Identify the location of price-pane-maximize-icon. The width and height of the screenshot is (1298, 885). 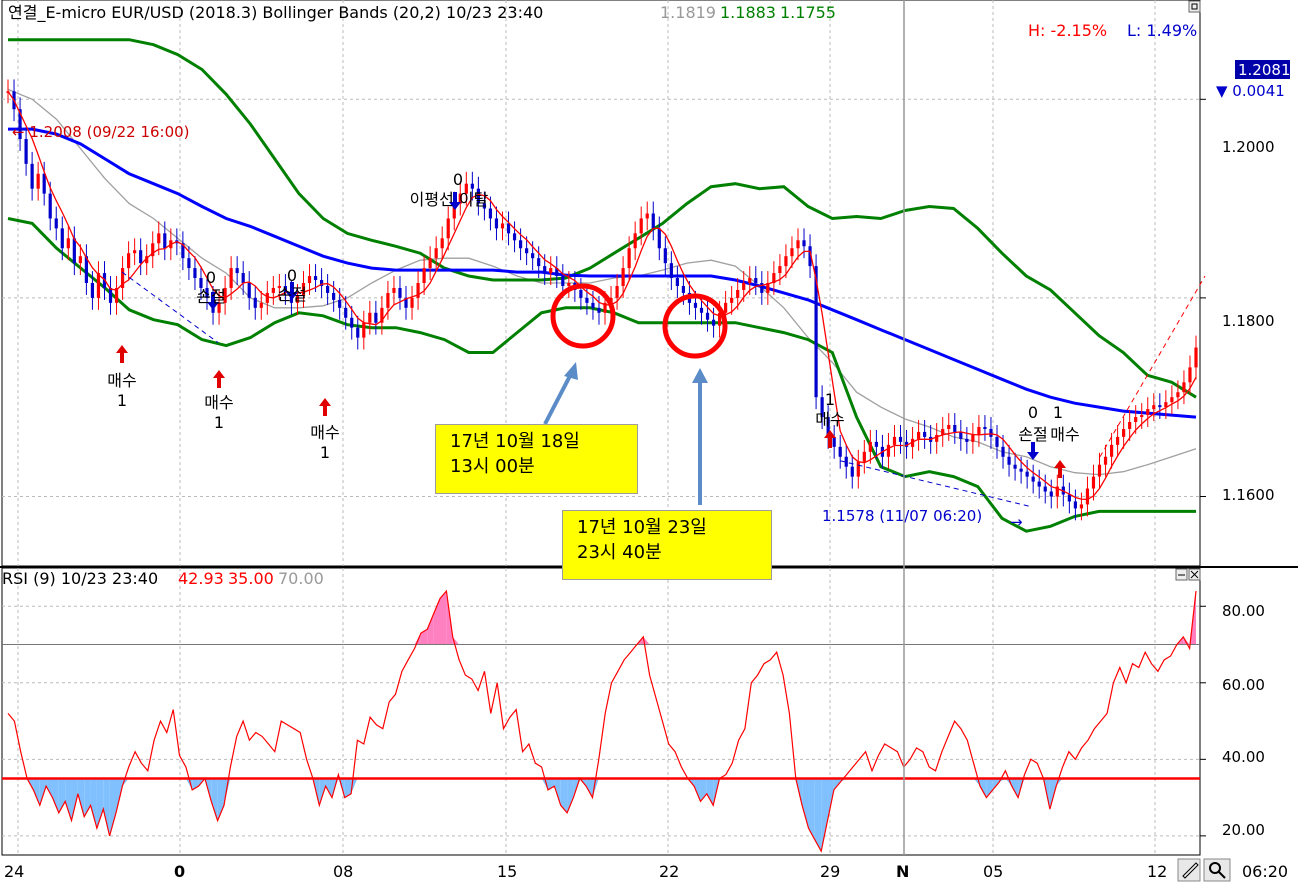
(1194, 6).